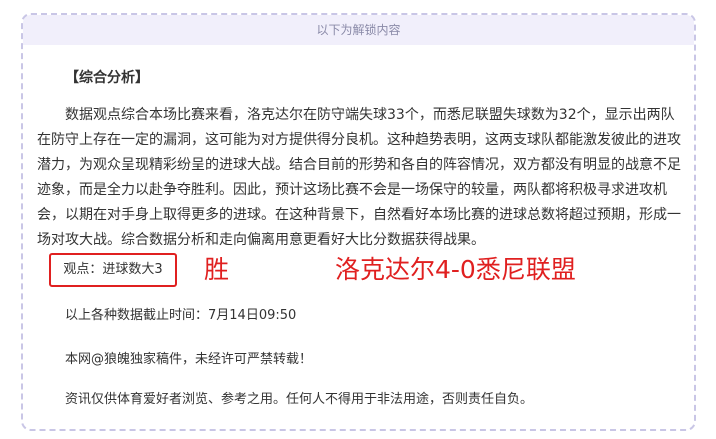  What do you see at coordinates (113, 270) in the screenshot?
I see `opinion-box: 观点：进球数大3` at bounding box center [113, 270].